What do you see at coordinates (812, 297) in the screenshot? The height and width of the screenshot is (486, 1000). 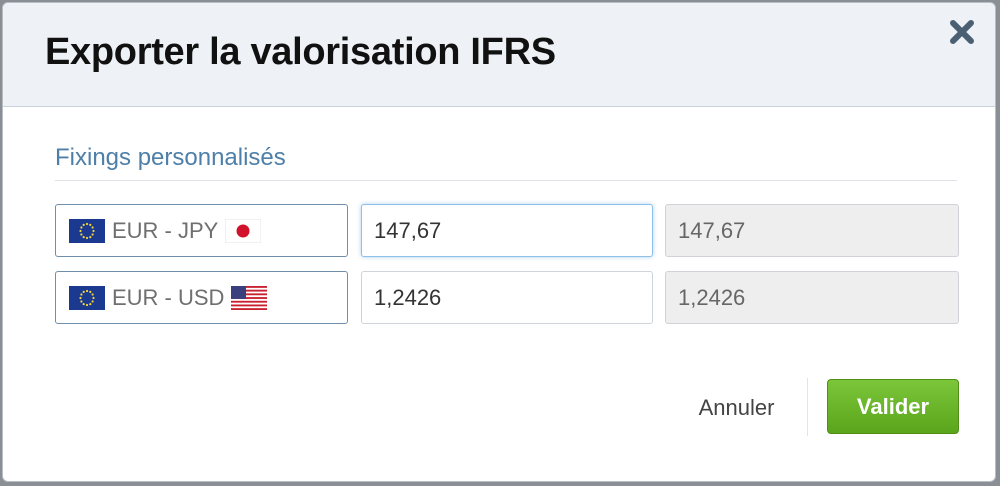 I see `eur-usd-reference-value` at bounding box center [812, 297].